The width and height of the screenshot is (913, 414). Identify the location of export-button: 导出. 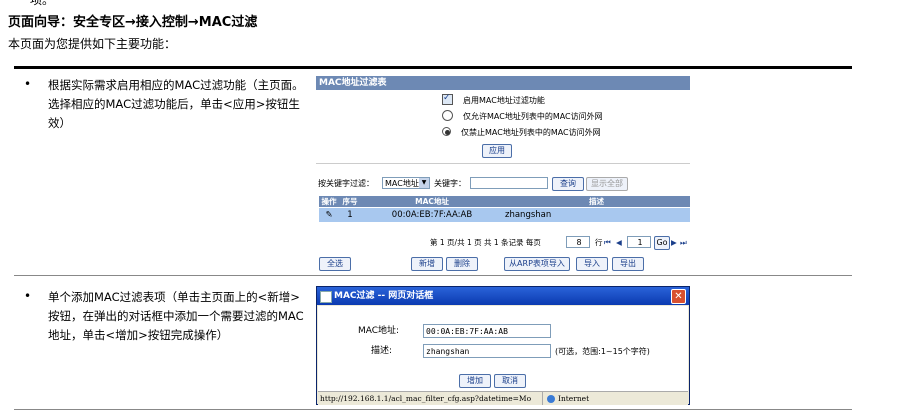
(628, 264).